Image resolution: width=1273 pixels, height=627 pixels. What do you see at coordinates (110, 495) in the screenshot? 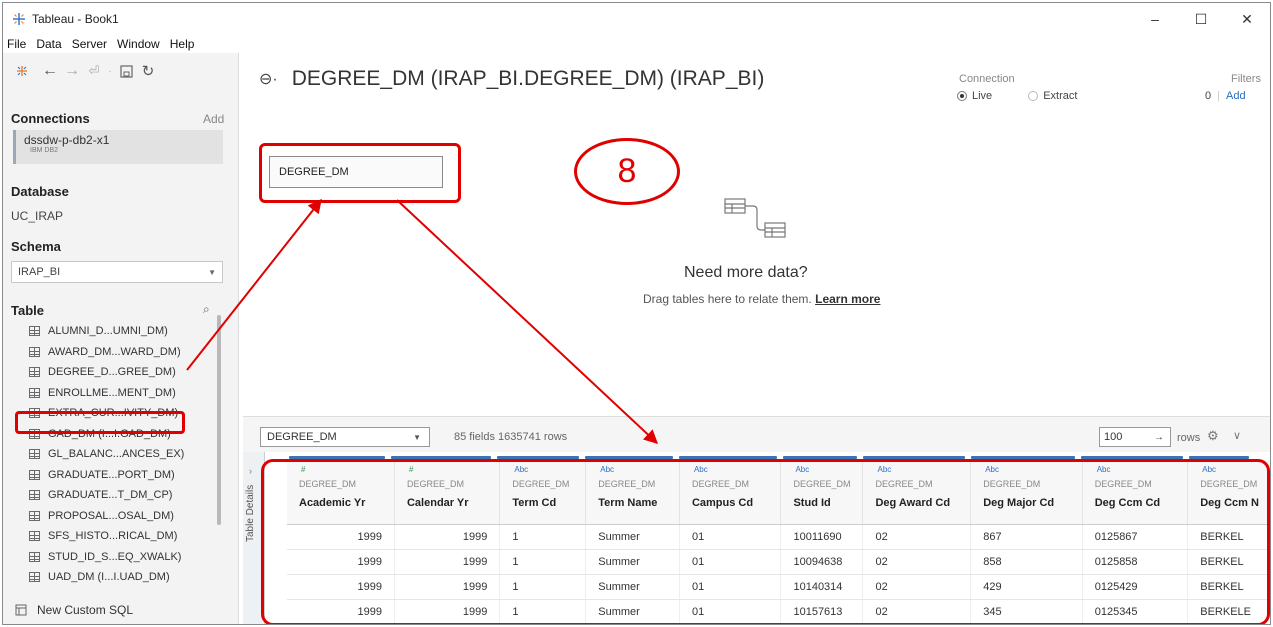
I see `table-item-label: GRADUATE...T_DM_CP)` at bounding box center [110, 495].